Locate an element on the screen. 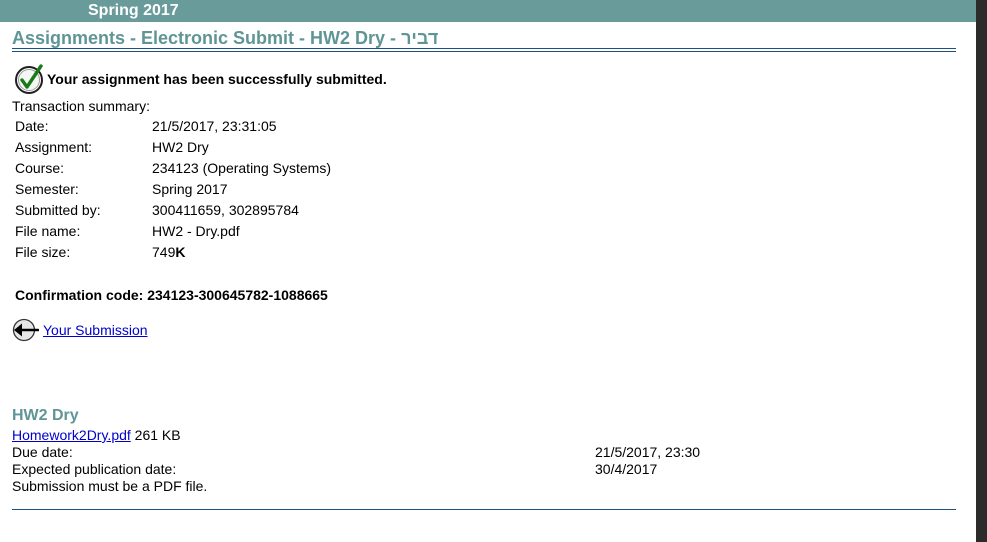 This screenshot has height=542, width=987. summary-row-submitted-by: Submitted by: 300411659, 302895784 is located at coordinates (173, 212).